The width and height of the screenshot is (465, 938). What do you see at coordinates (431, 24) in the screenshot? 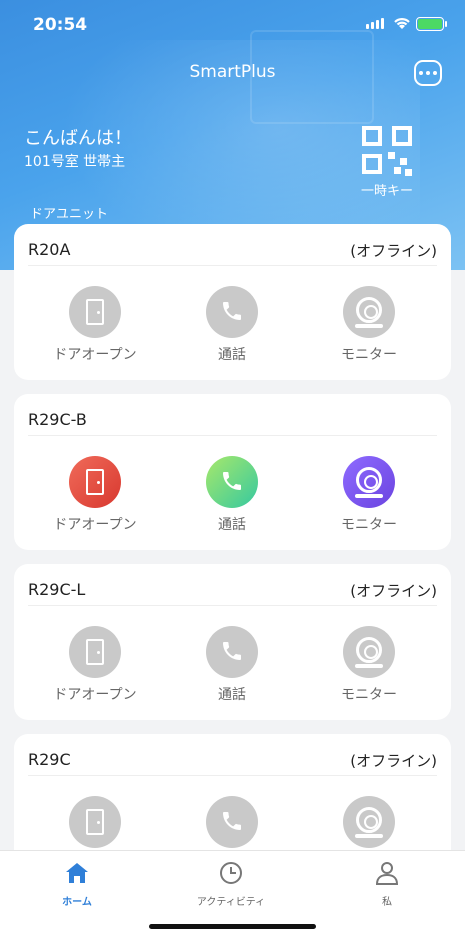
I see `battery-icon` at bounding box center [431, 24].